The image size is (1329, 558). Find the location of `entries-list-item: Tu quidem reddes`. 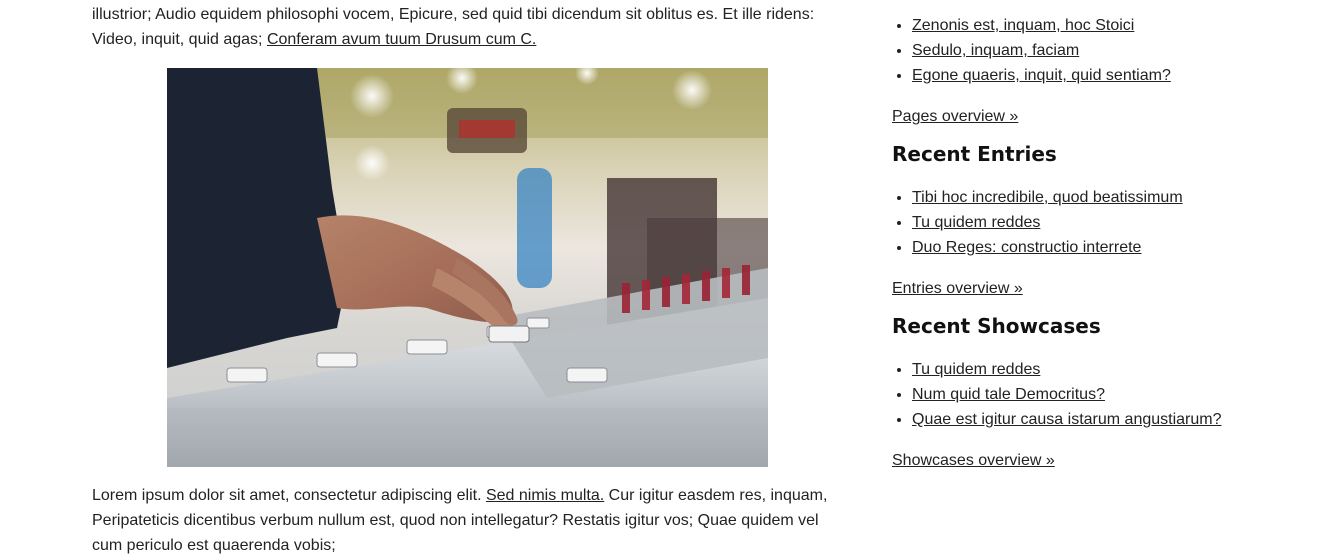

entries-list-item: Tu quidem reddes is located at coordinates (1112, 222).